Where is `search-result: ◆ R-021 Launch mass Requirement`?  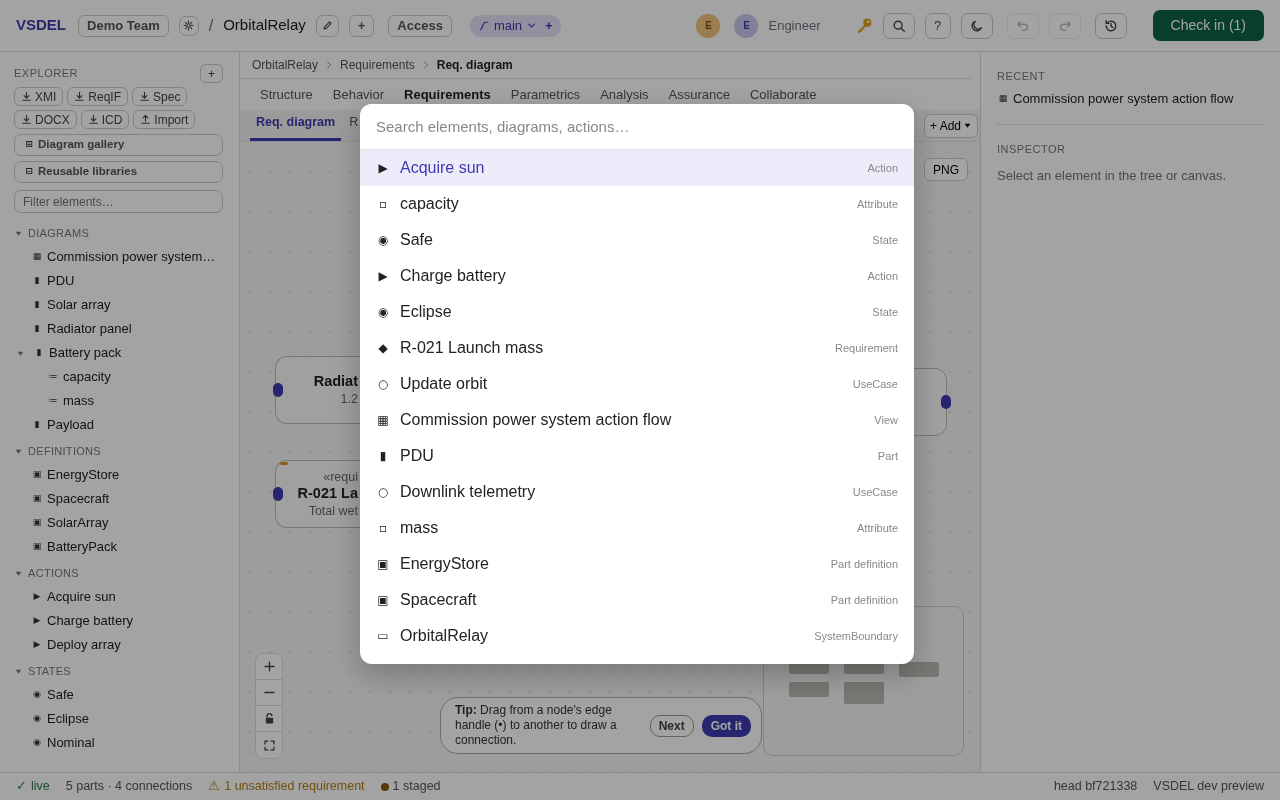 search-result: ◆ R-021 Launch mass Requirement is located at coordinates (637, 348).